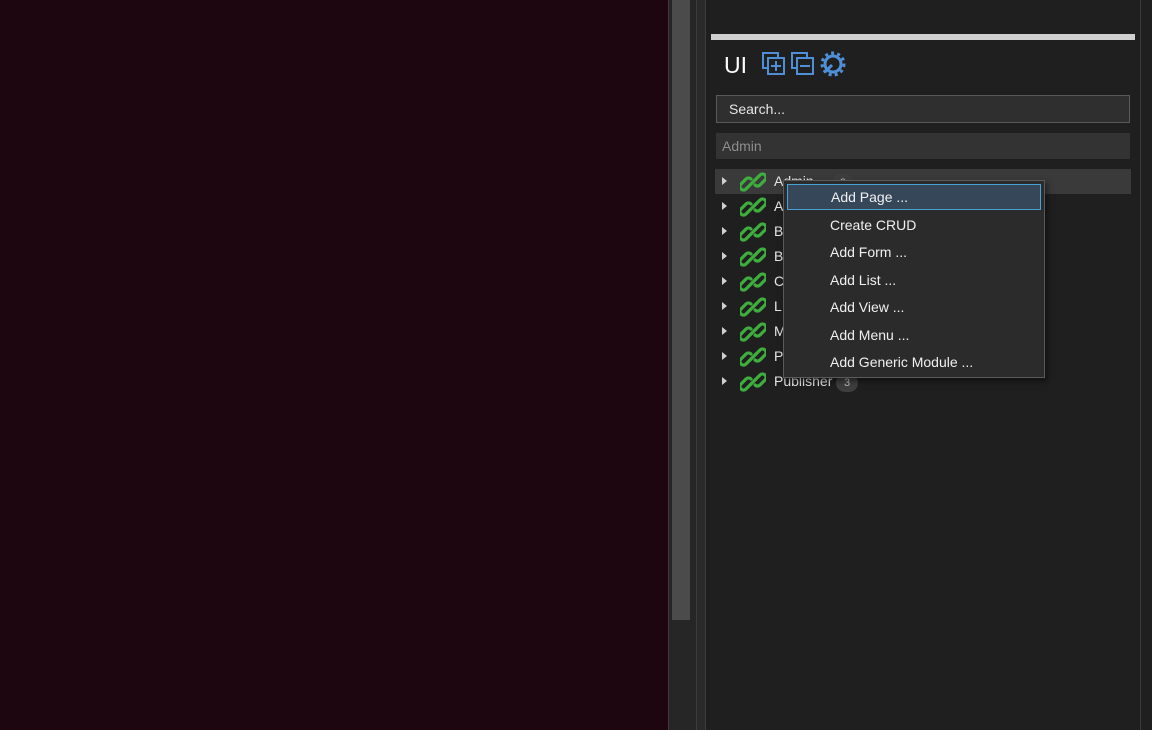  Describe the element at coordinates (833, 64) in the screenshot. I see `settings-gear-icon` at that location.